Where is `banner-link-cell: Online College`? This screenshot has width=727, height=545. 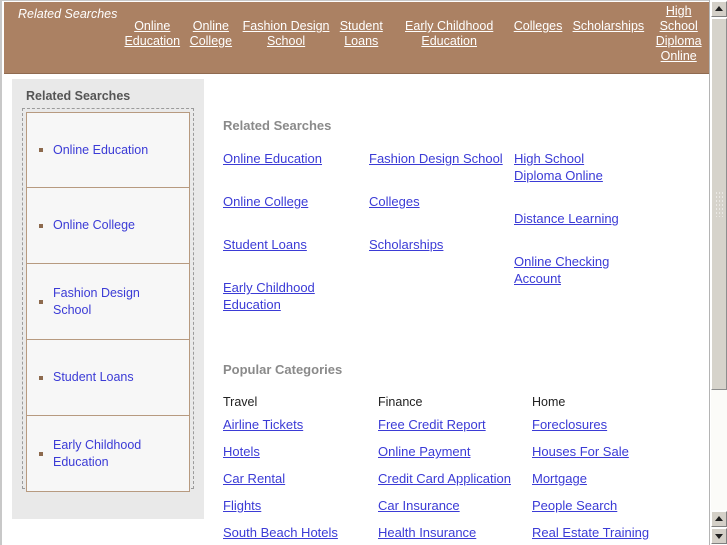 banner-link-cell: Online College is located at coordinates (211, 25).